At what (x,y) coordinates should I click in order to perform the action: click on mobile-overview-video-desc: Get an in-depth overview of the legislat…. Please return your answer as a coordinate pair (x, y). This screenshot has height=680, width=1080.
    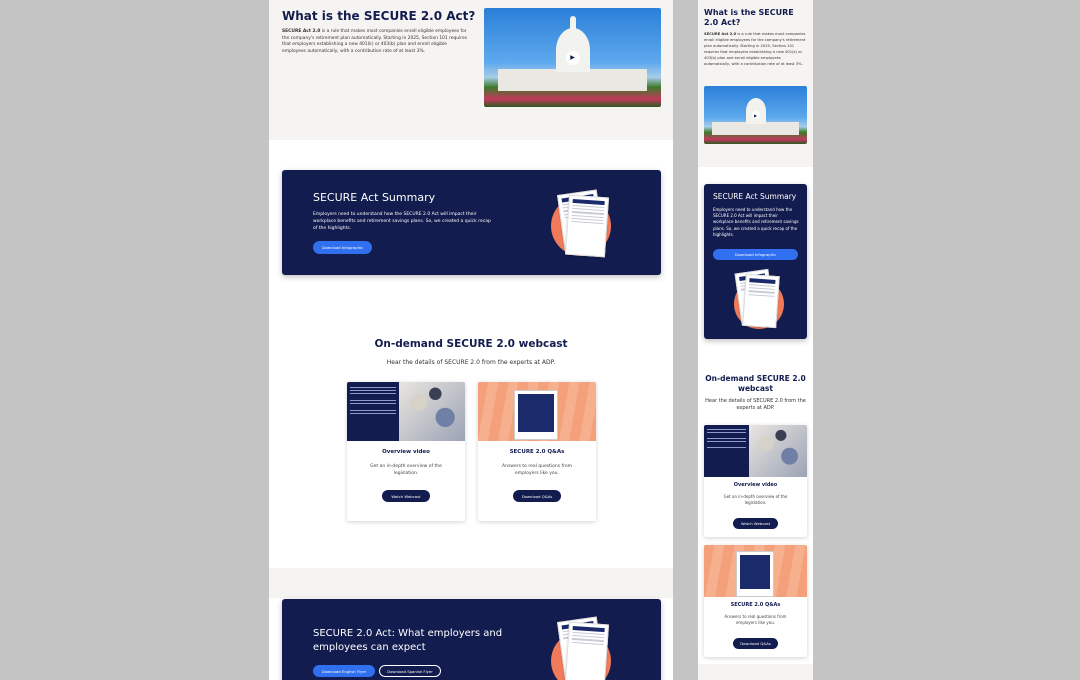
    Looking at the image, I should click on (755, 499).